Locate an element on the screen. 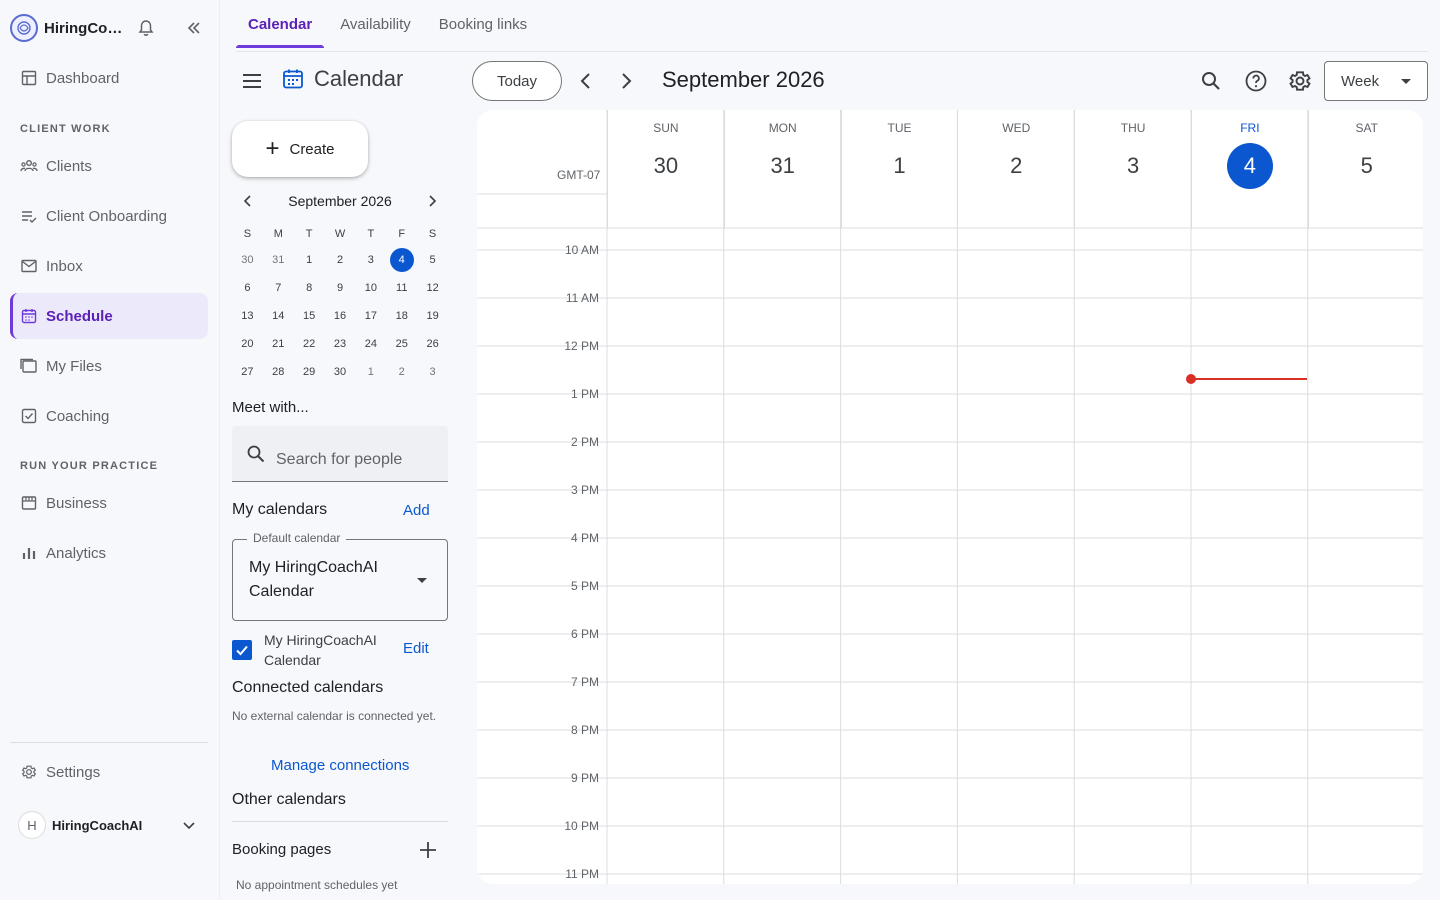 The image size is (1440, 900). mini-day: 19 is located at coordinates (432, 316).